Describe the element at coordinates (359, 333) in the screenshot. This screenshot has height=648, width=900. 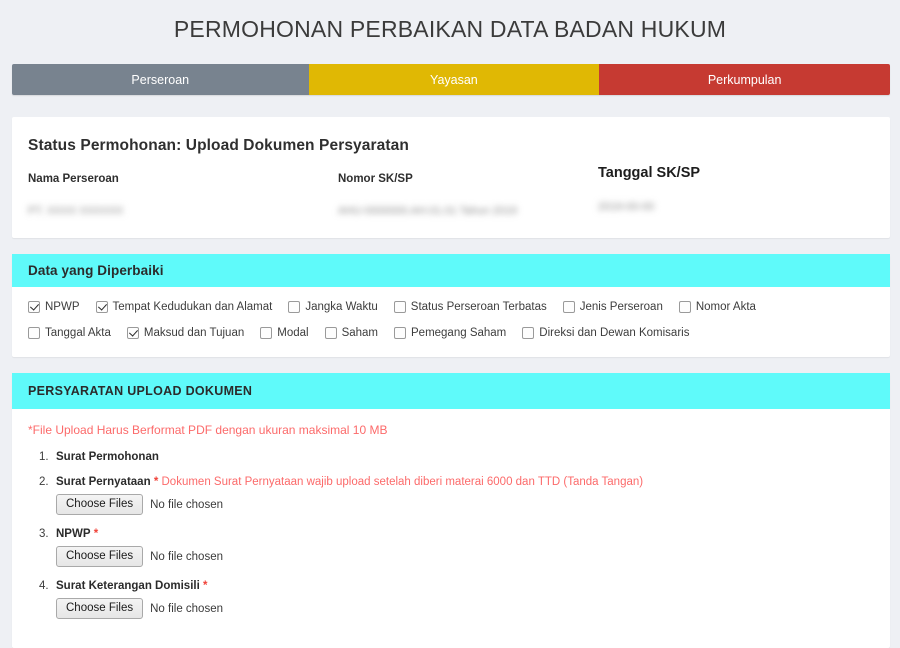
I see `checkbox-saham-label: Saham` at that location.